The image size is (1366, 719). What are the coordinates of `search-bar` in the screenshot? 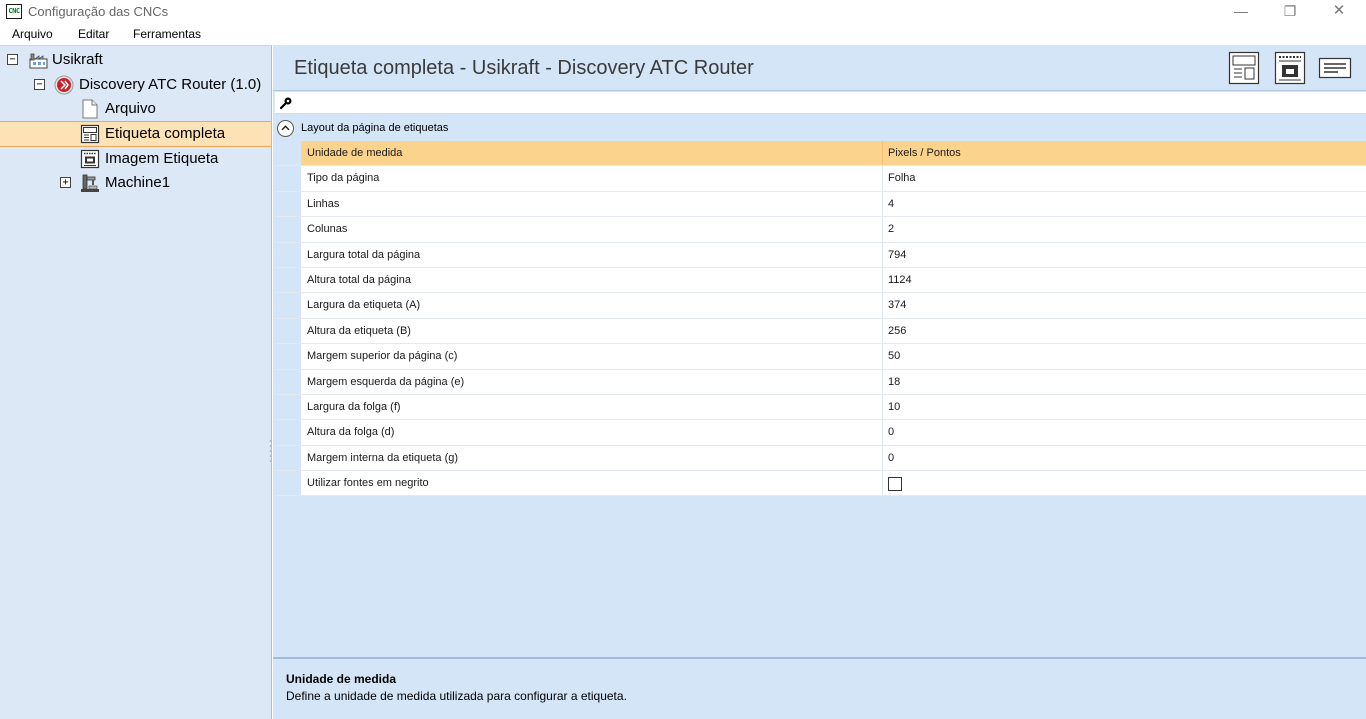 It's located at (820, 103).